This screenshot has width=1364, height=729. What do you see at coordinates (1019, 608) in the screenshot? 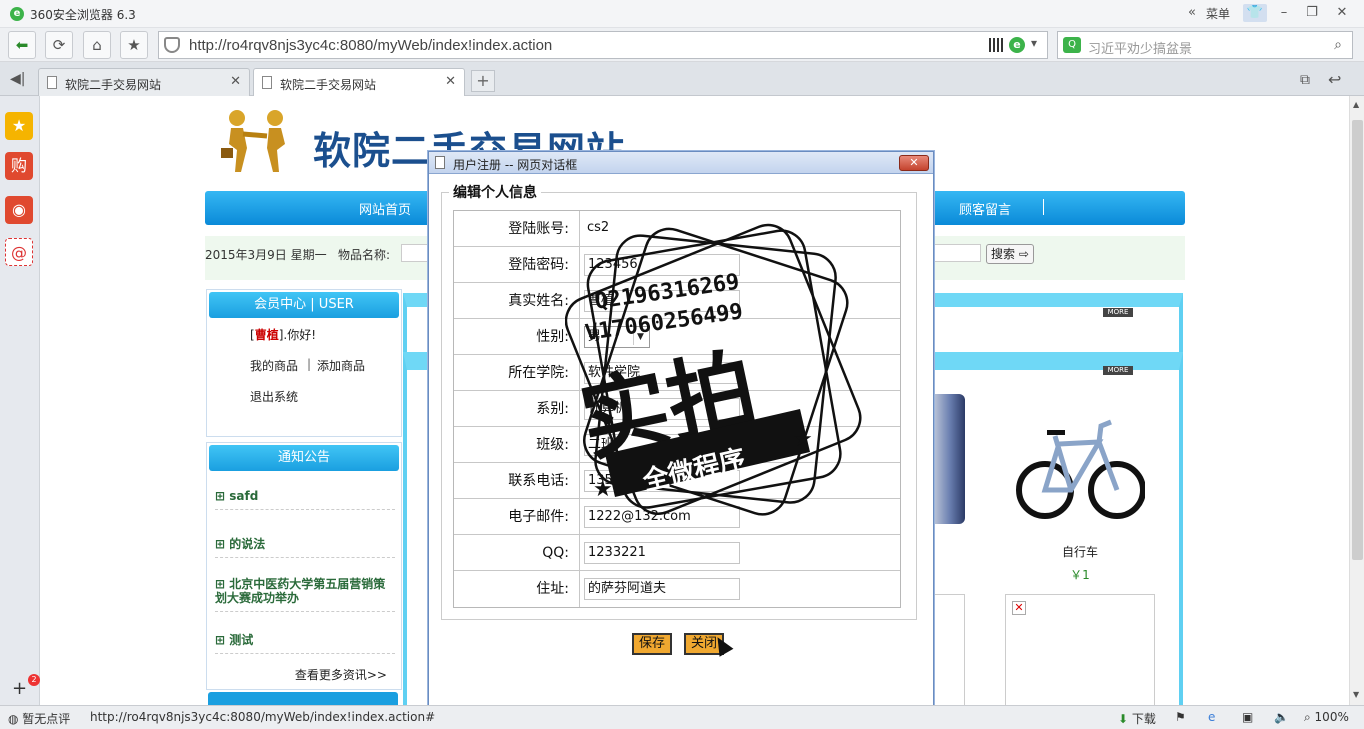
I see `broken-image-icon: ✕` at bounding box center [1019, 608].